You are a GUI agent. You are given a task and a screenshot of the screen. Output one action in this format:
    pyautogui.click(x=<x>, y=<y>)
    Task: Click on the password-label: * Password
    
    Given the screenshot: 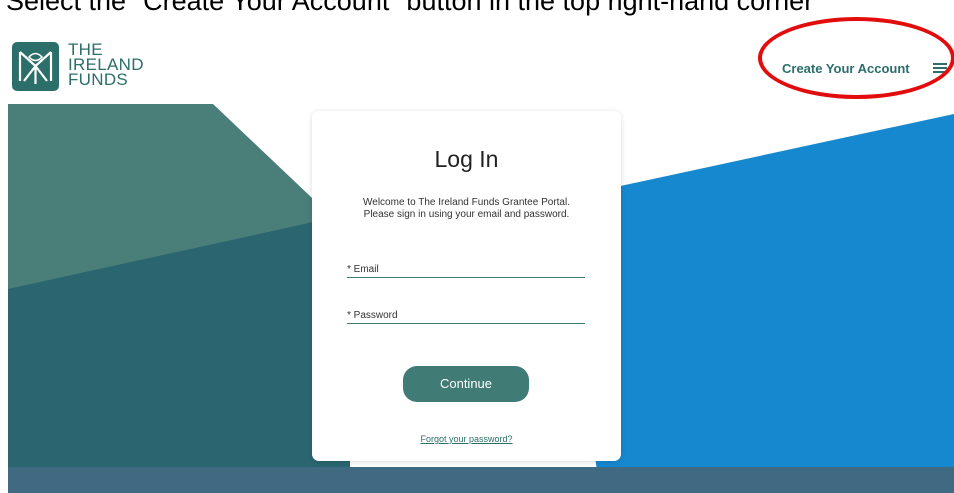 What is the action you would take?
    pyautogui.click(x=372, y=315)
    